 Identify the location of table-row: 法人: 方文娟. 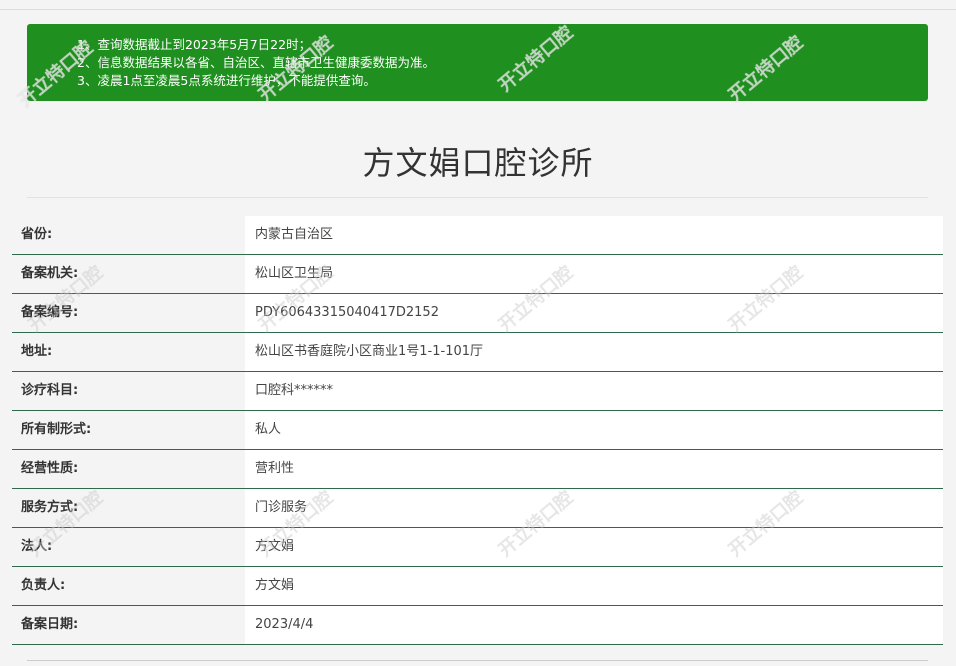
(477, 547).